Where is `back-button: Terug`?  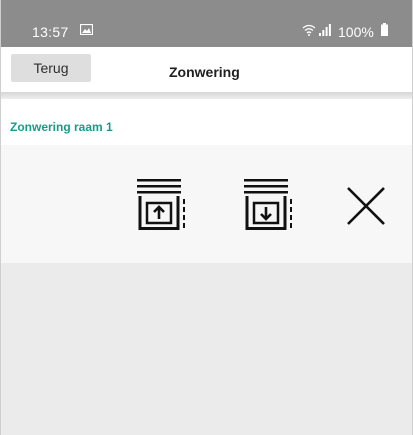
back-button: Terug is located at coordinates (51, 68).